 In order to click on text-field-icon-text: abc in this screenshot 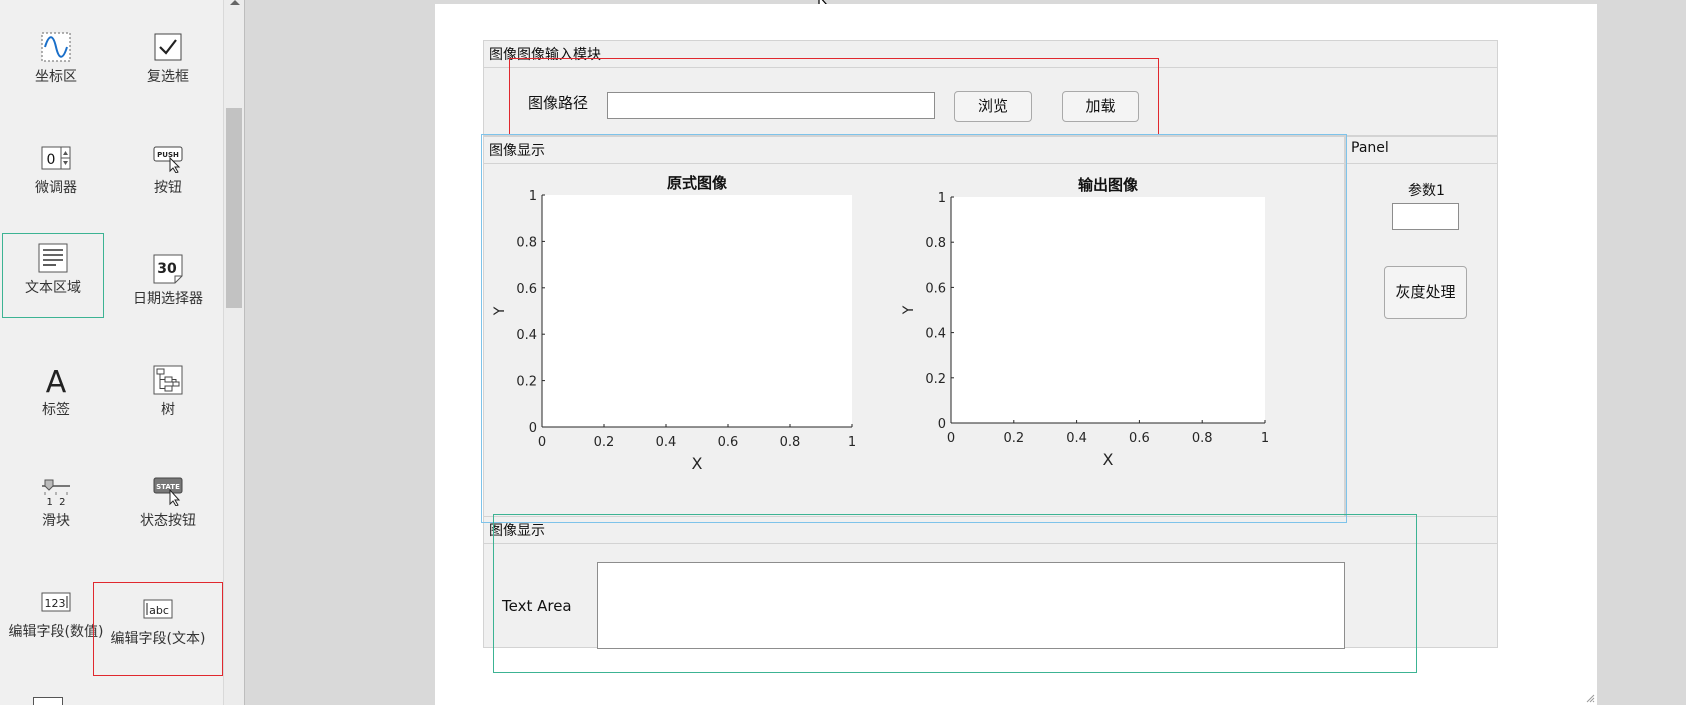, I will do `click(159, 610)`.